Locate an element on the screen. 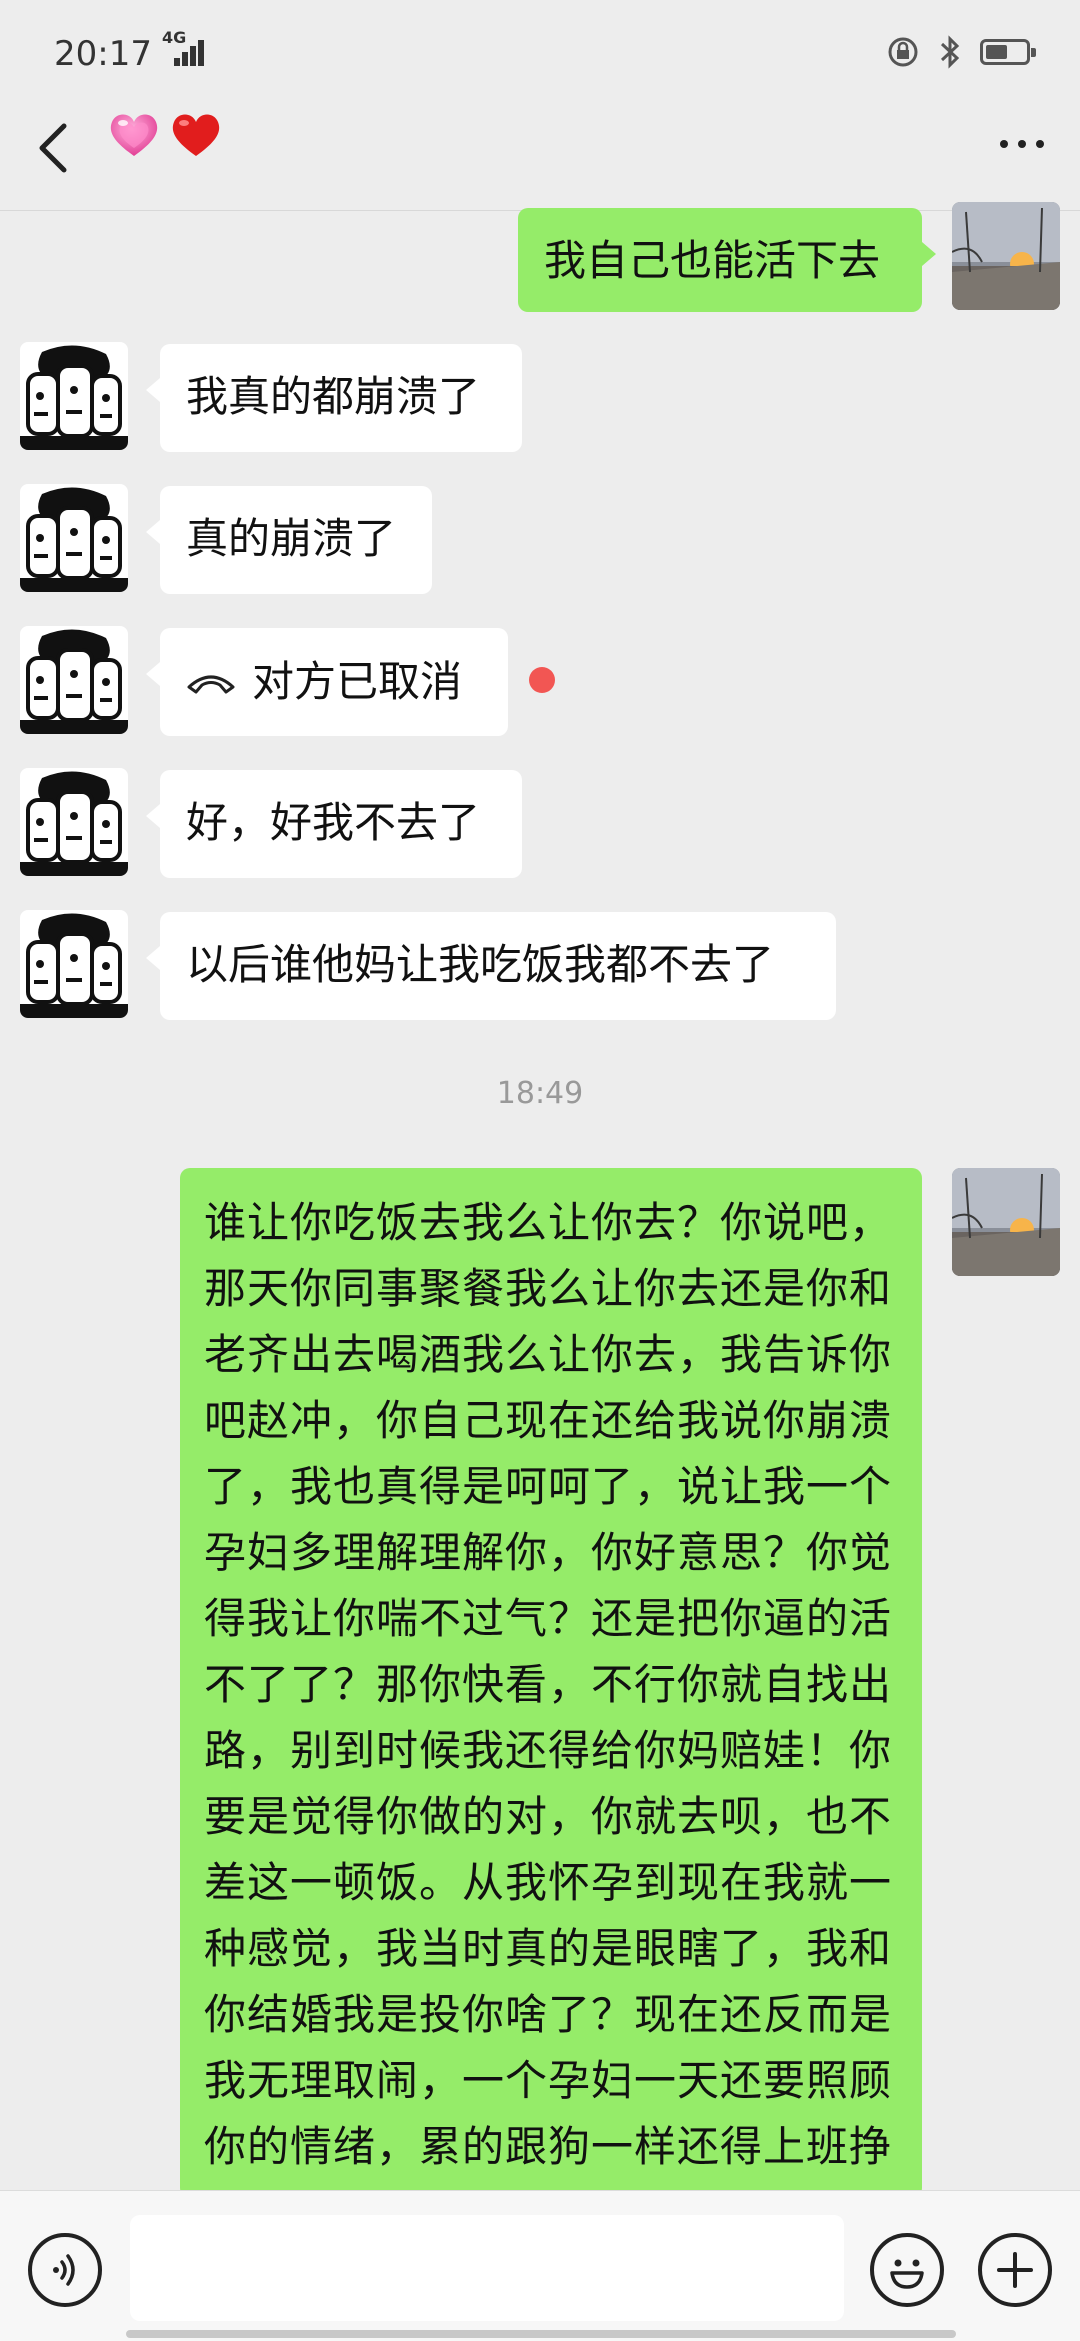 The height and width of the screenshot is (2341, 1080). voice-input-button is located at coordinates (65, 2270).